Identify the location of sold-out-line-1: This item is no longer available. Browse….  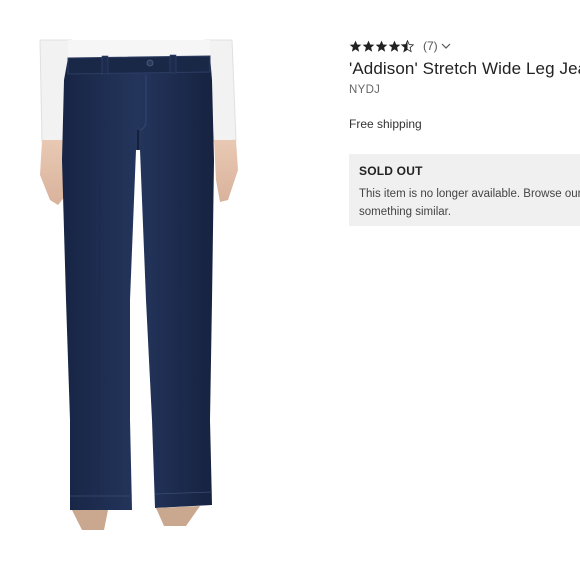
(469, 194).